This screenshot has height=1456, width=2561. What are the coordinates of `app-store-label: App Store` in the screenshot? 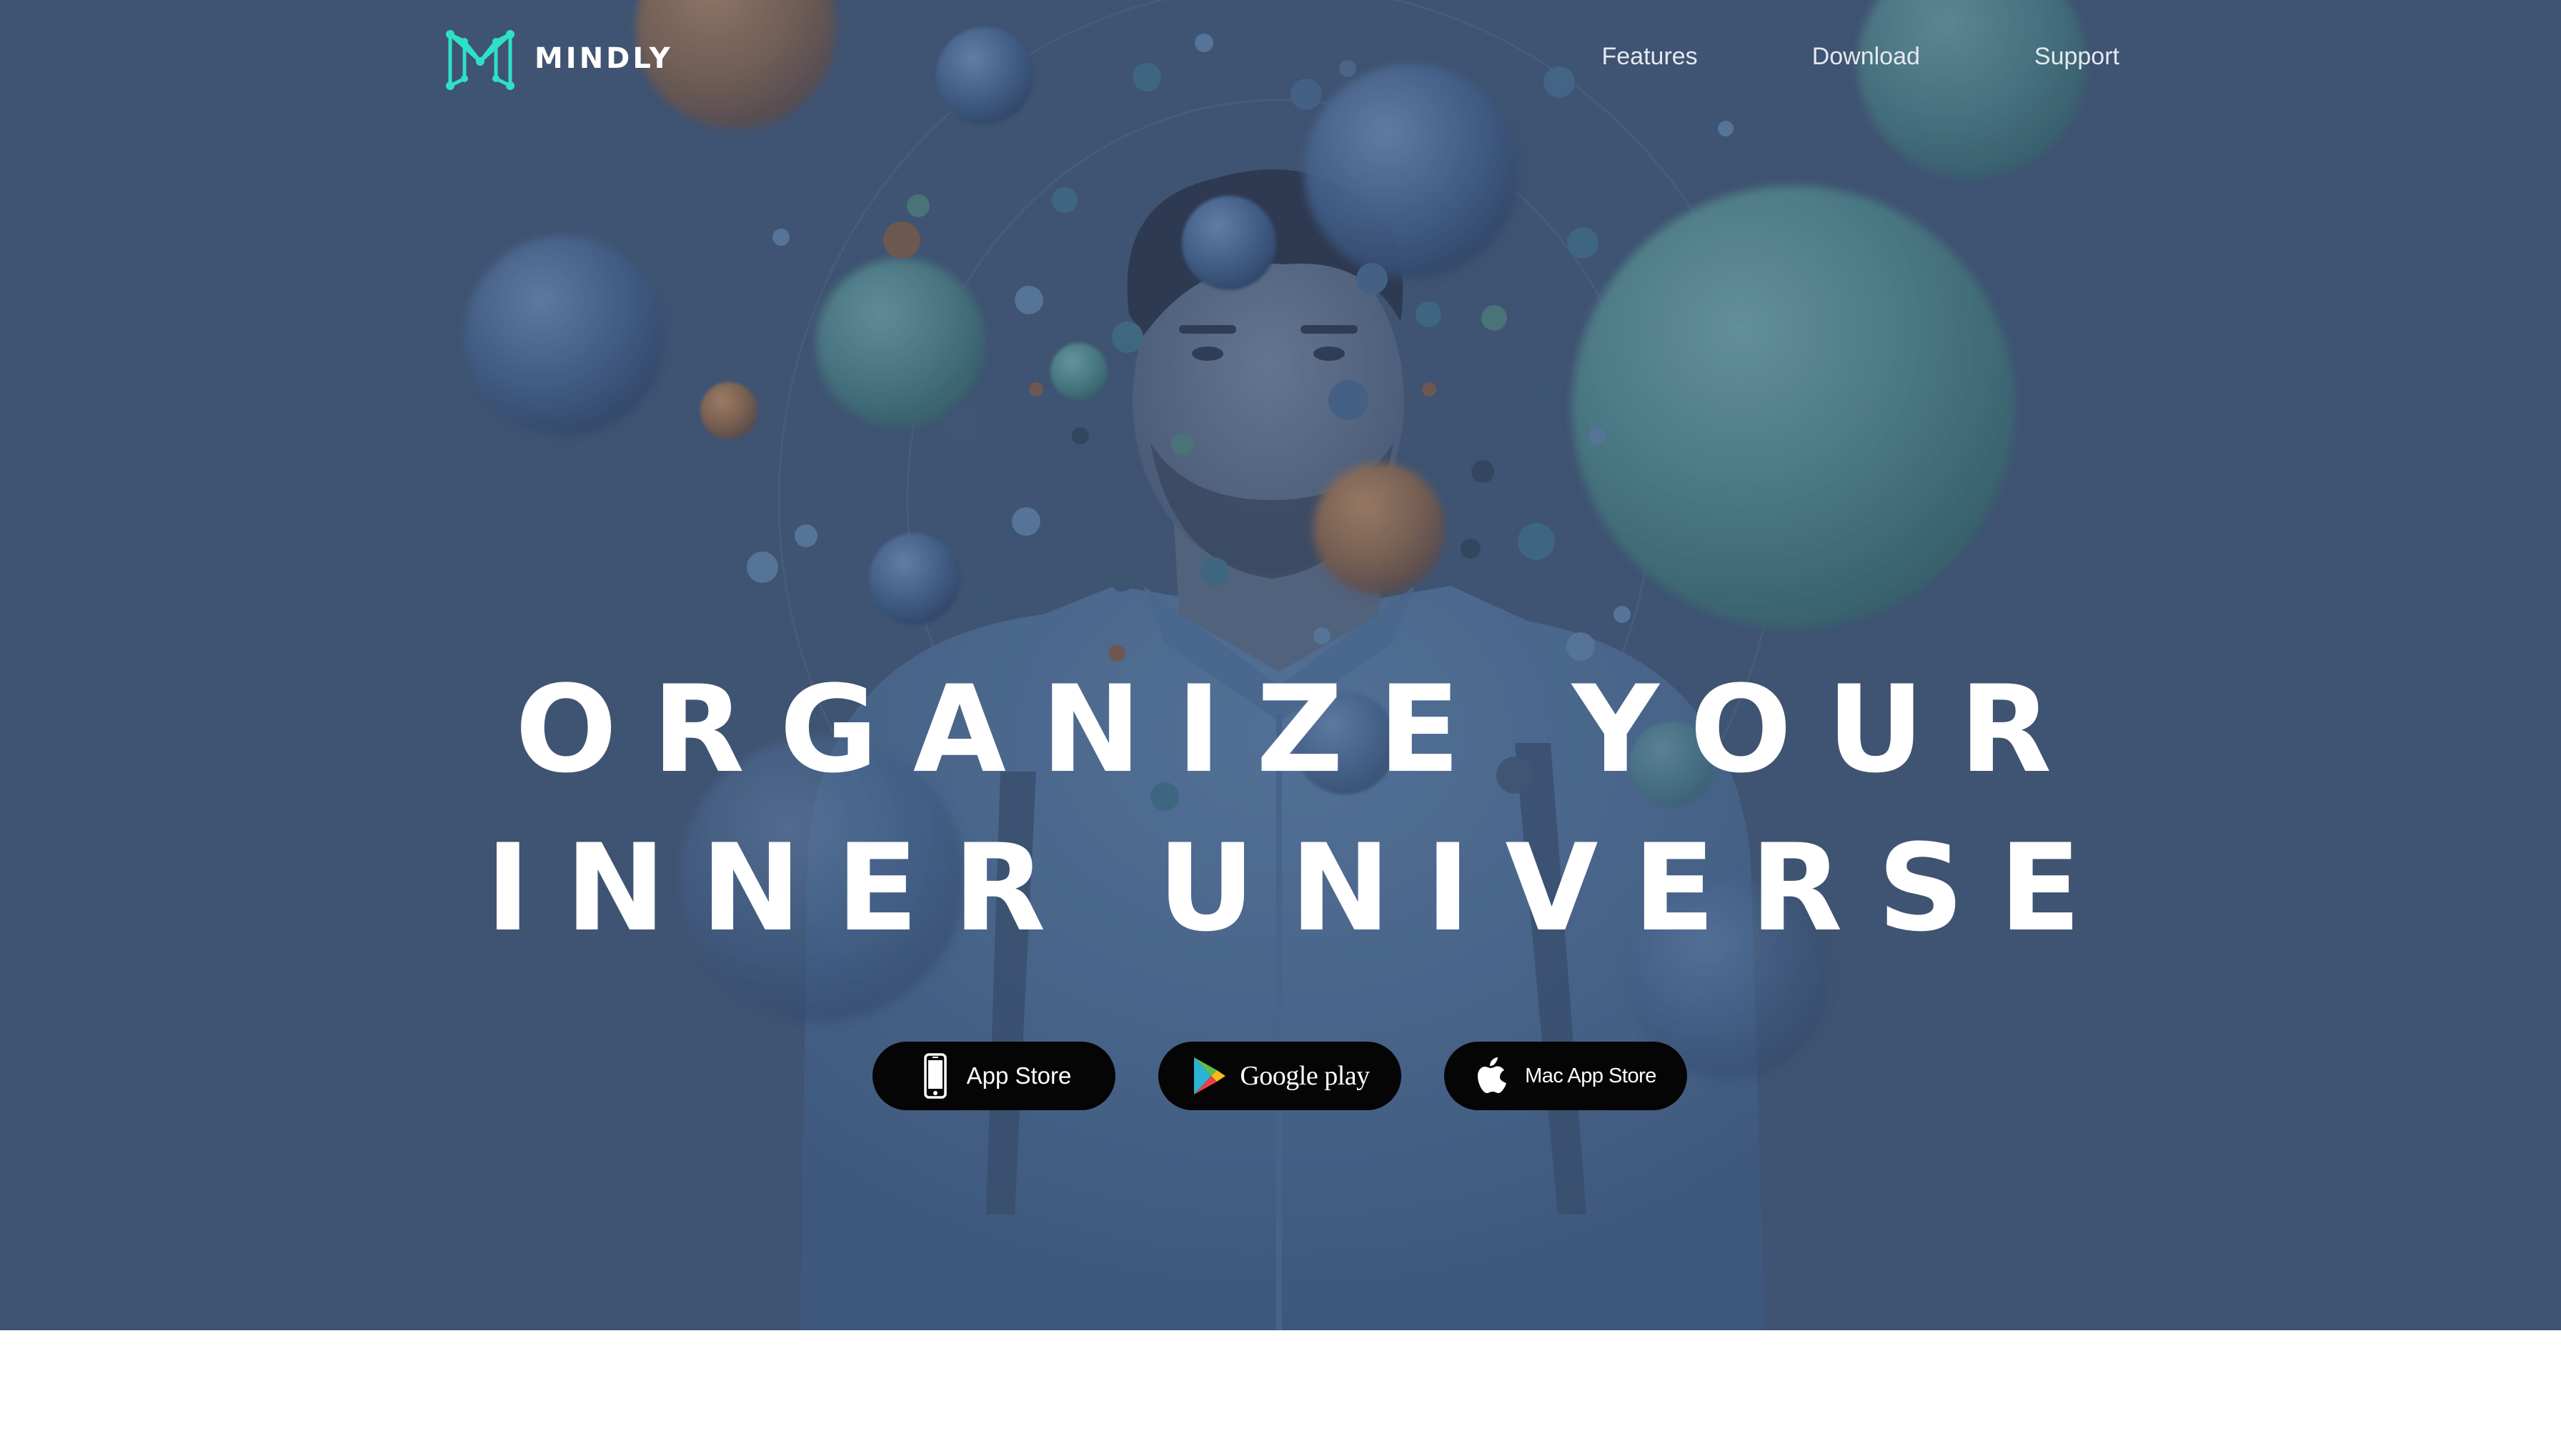 It's located at (1019, 1075).